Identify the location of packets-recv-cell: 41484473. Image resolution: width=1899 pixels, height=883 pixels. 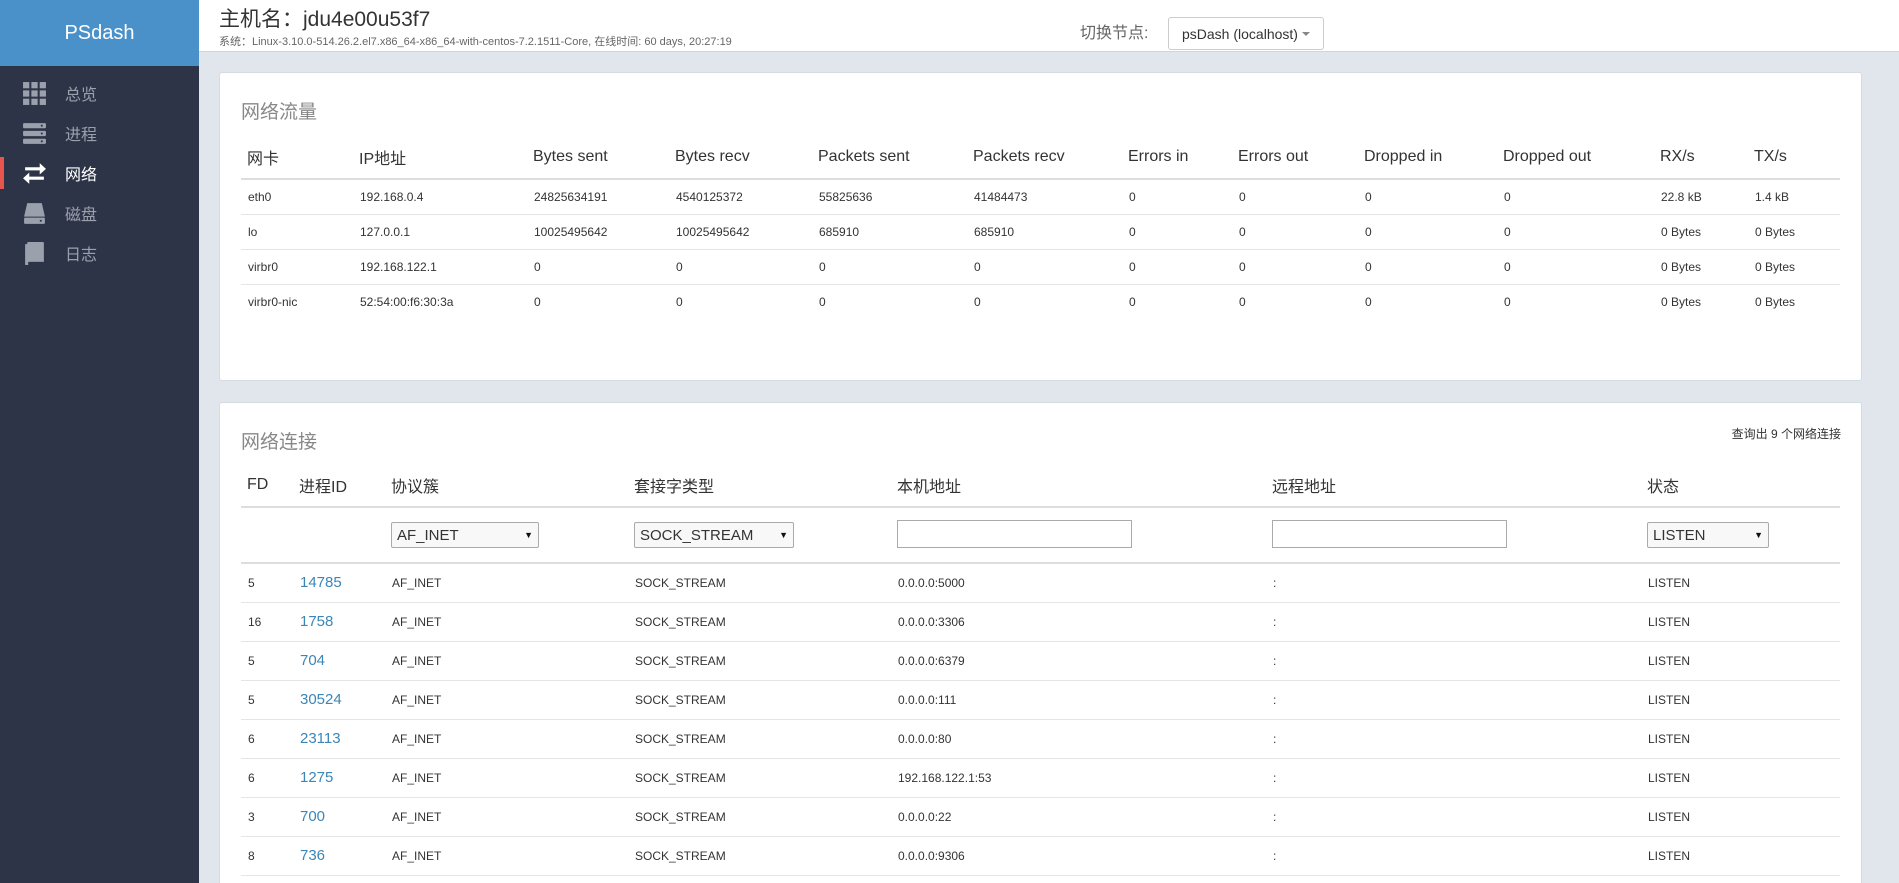
(1044, 197).